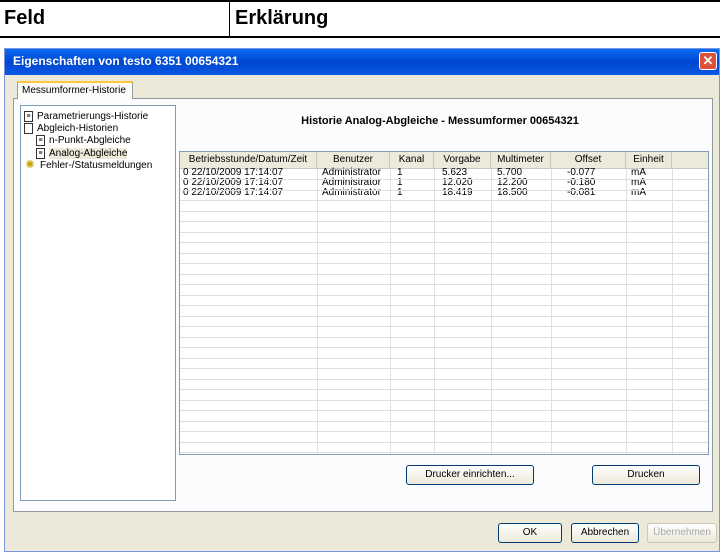  Describe the element at coordinates (360, 19) in the screenshot. I see `doc-header-table: Feld Erklärung` at that location.